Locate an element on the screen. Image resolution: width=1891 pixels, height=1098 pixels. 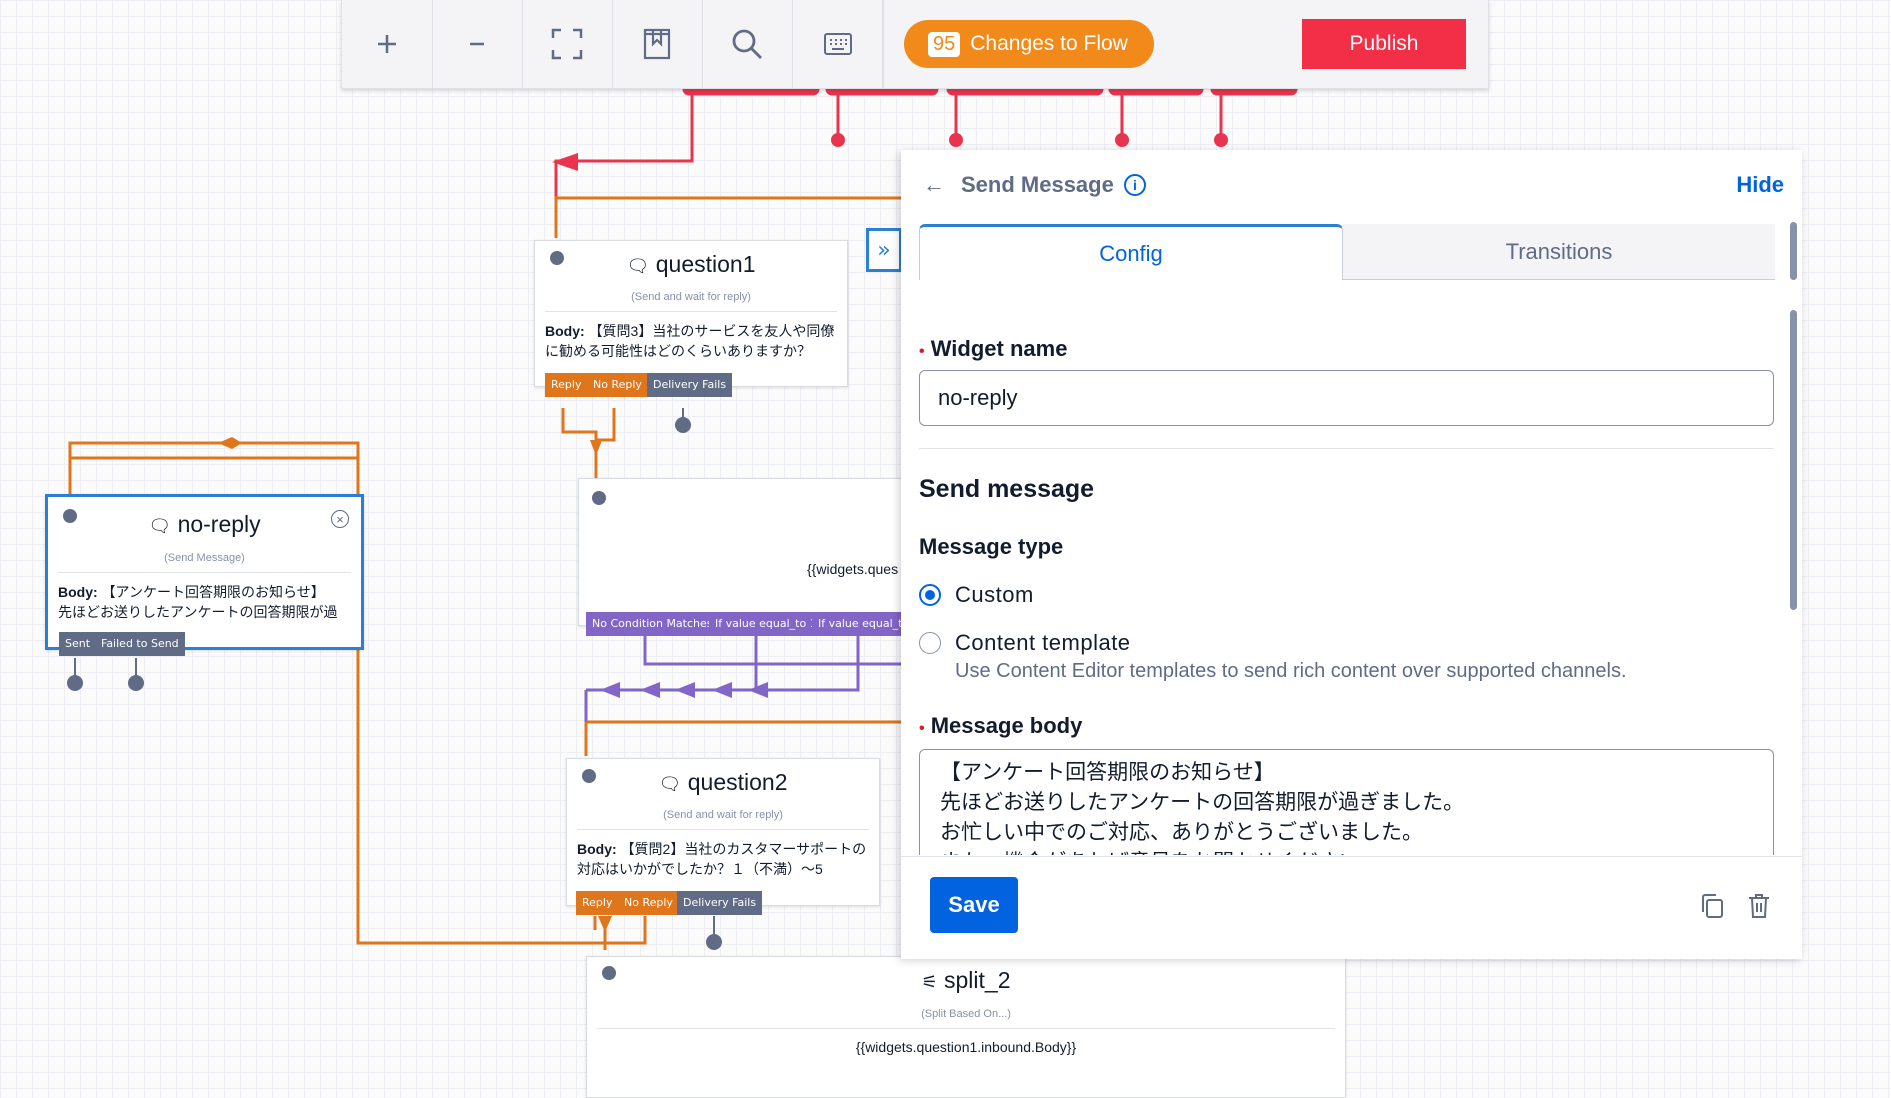
panel-footer: Save is located at coordinates (1351, 907).